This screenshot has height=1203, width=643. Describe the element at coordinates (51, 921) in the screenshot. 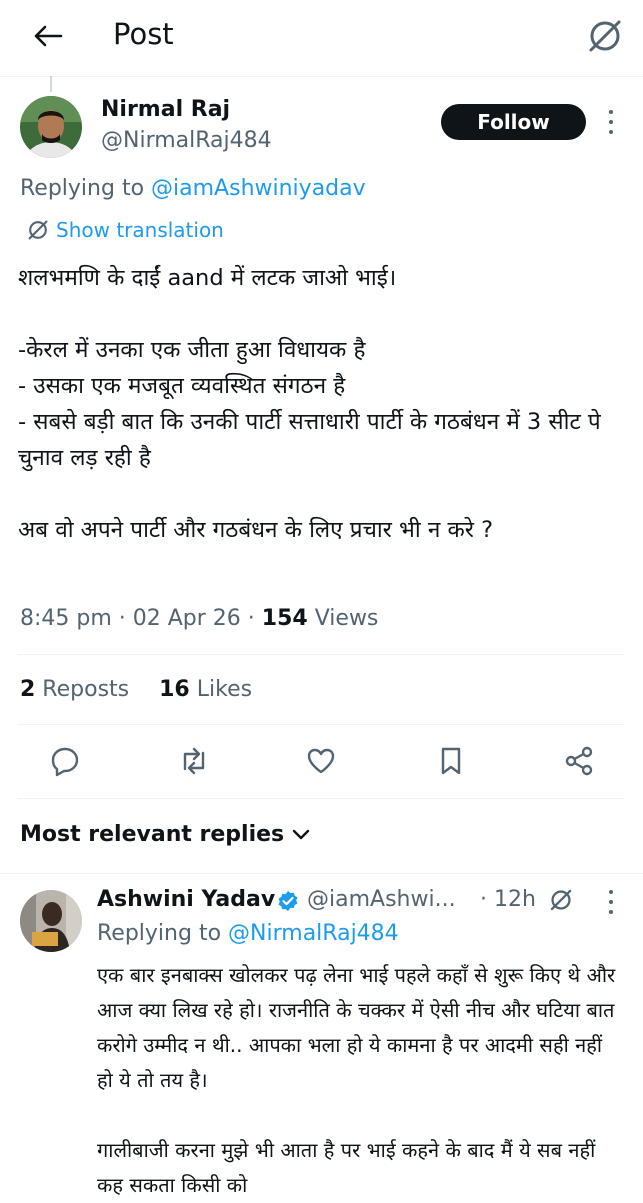

I see `reply-avatar` at that location.